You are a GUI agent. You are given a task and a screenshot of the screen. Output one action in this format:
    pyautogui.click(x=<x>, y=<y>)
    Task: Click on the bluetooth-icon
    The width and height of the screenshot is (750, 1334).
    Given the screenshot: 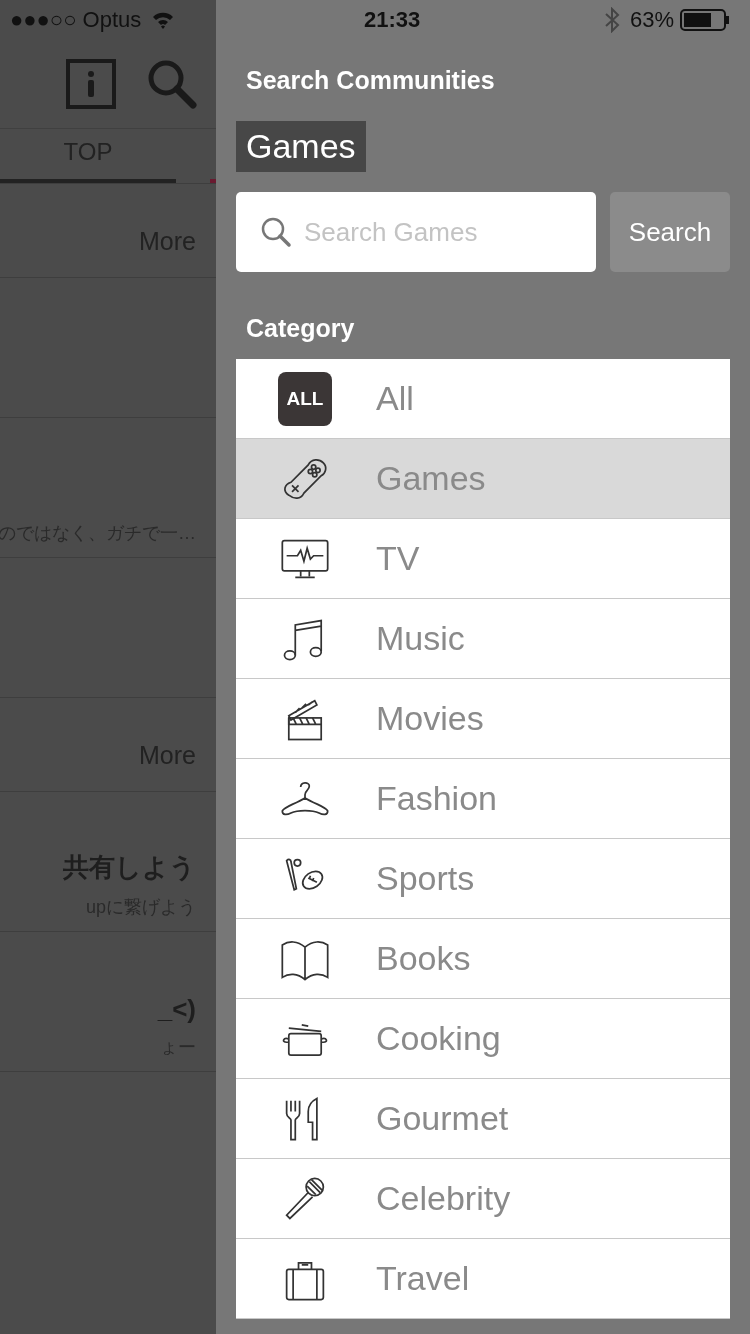 What is the action you would take?
    pyautogui.click(x=611, y=20)
    